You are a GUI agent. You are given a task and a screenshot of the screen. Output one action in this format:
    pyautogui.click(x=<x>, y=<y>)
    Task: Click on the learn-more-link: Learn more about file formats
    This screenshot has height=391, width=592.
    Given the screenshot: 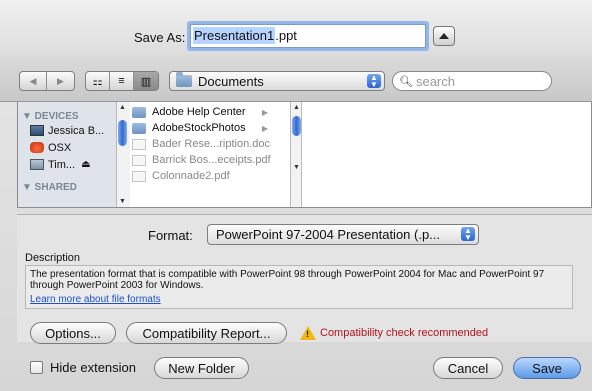 What is the action you would take?
    pyautogui.click(x=299, y=299)
    